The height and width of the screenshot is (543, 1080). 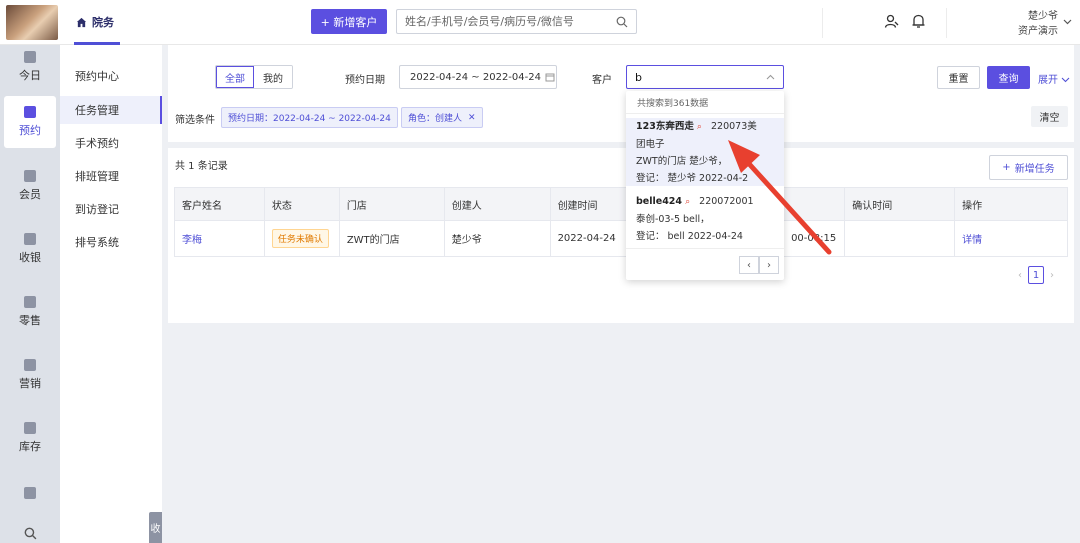 I want to click on date-range-picker: 2022-04-24 ~ 2022-04-24, so click(x=478, y=77).